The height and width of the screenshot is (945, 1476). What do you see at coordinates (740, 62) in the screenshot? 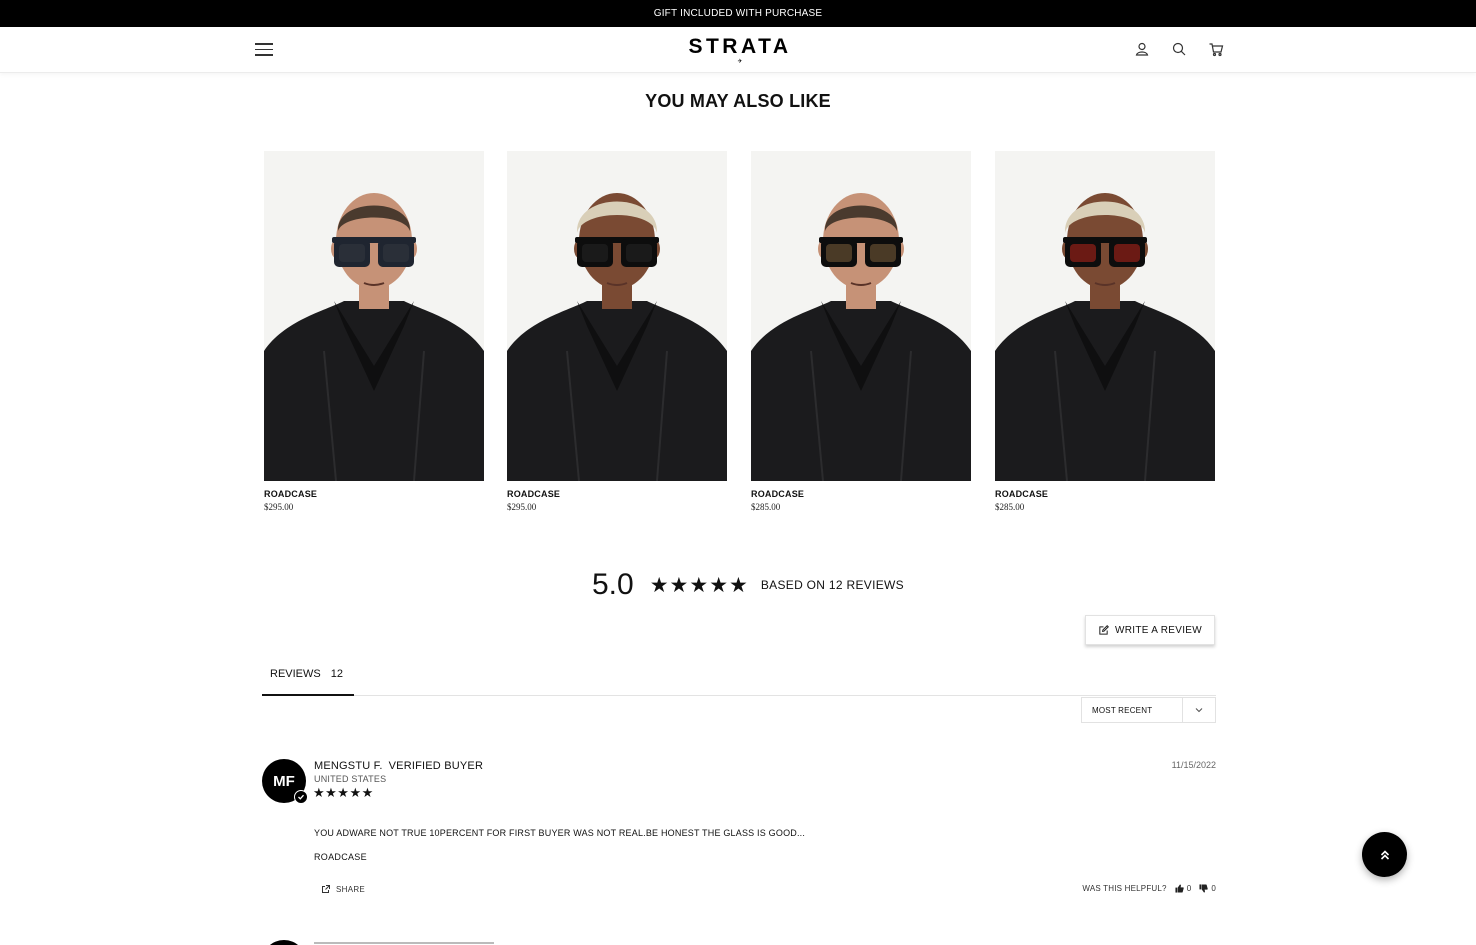
I see `logo-mark: ✈` at bounding box center [740, 62].